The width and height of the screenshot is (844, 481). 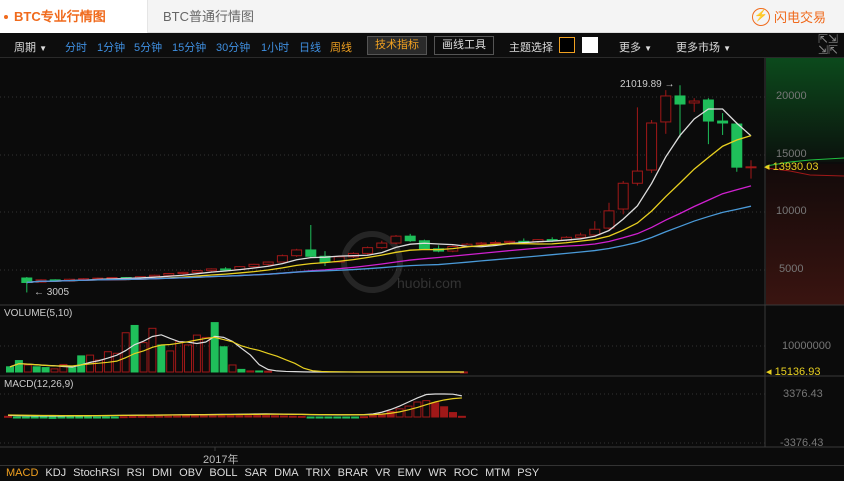 What do you see at coordinates (437, 473) in the screenshot?
I see `indicator-tab-wr: WR` at bounding box center [437, 473].